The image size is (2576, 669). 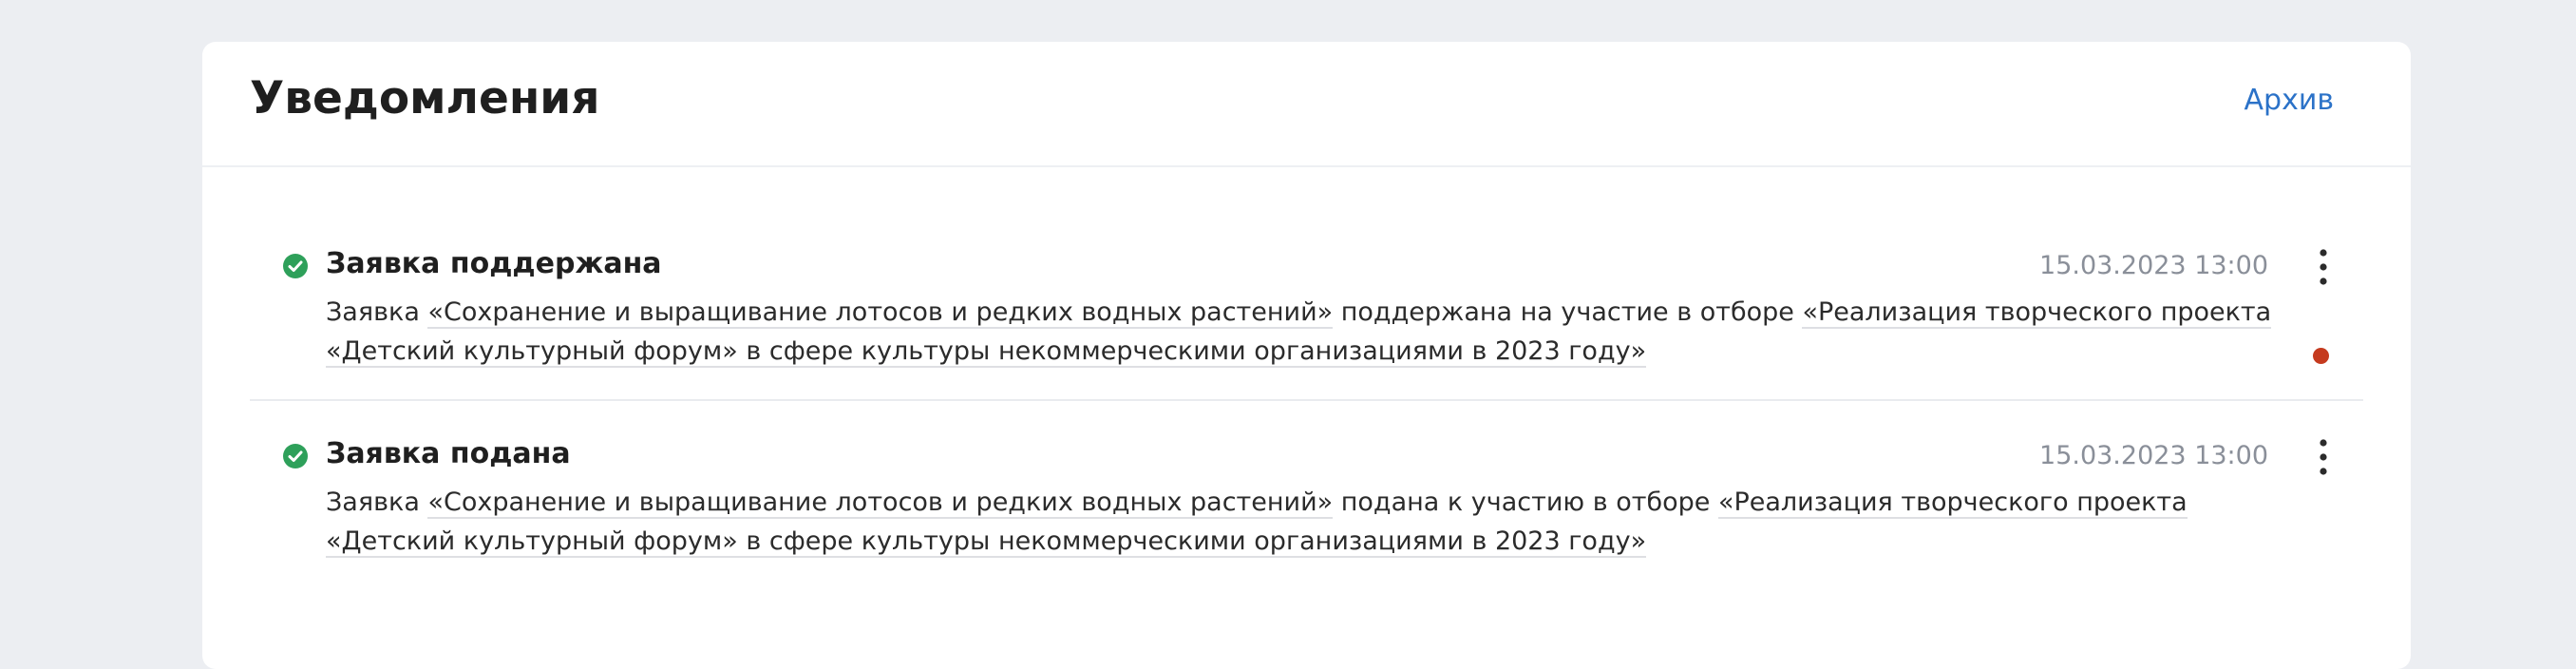 What do you see at coordinates (425, 98) in the screenshot?
I see `page-title: Уведомления` at bounding box center [425, 98].